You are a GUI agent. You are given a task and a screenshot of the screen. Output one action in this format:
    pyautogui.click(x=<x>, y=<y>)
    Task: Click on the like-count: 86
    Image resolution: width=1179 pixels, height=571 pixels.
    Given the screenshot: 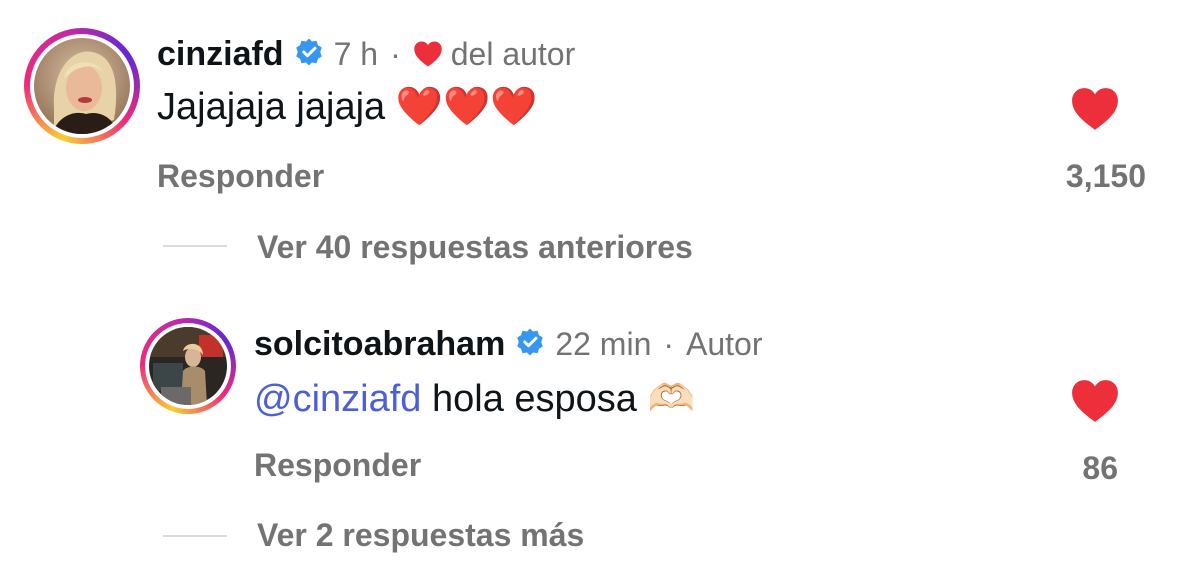 What is the action you would take?
    pyautogui.click(x=1100, y=468)
    